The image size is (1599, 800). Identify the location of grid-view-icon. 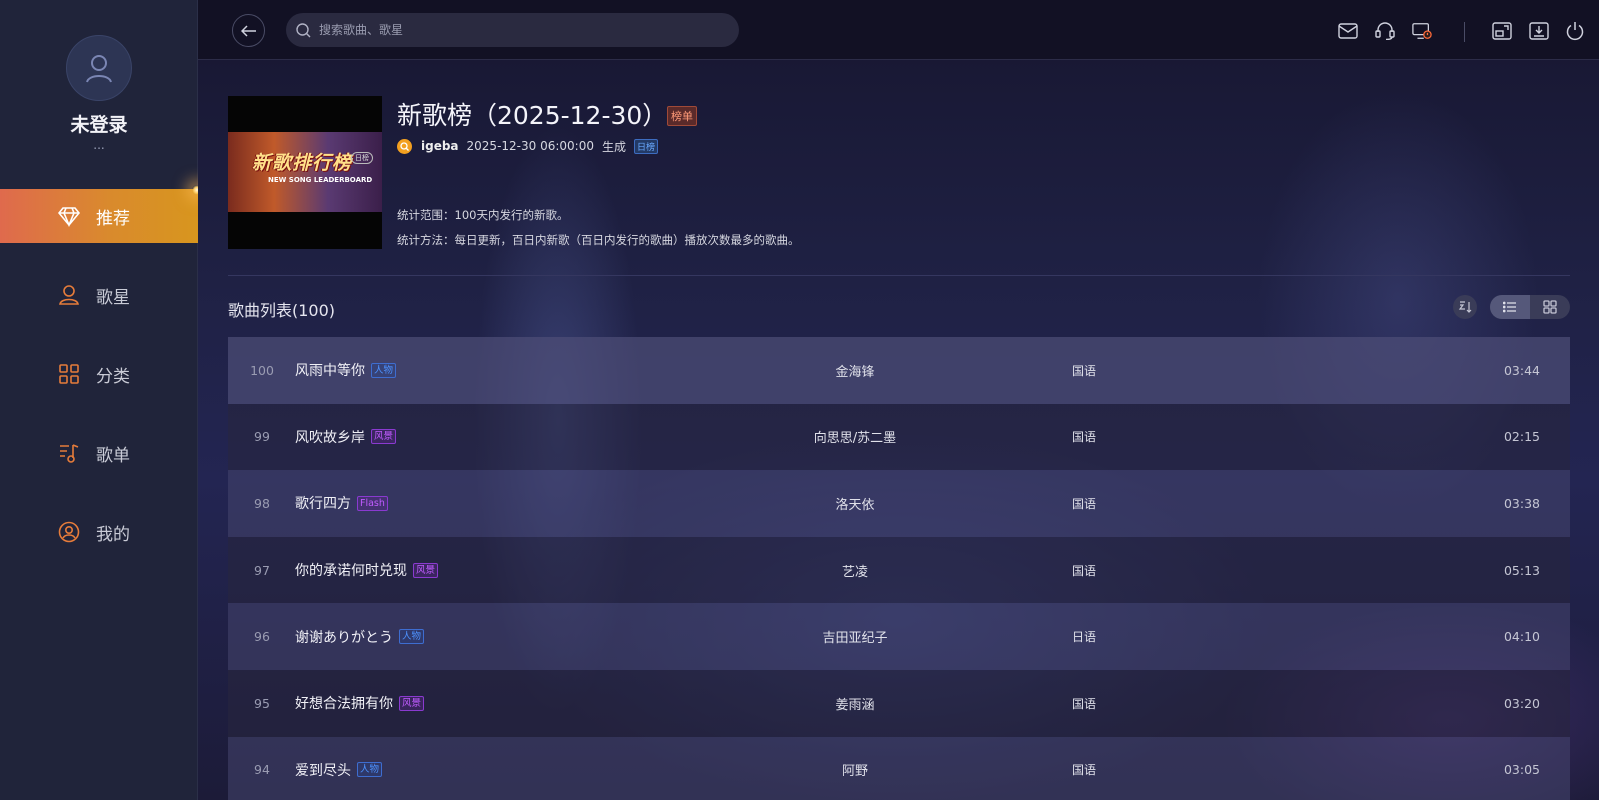
(1550, 307).